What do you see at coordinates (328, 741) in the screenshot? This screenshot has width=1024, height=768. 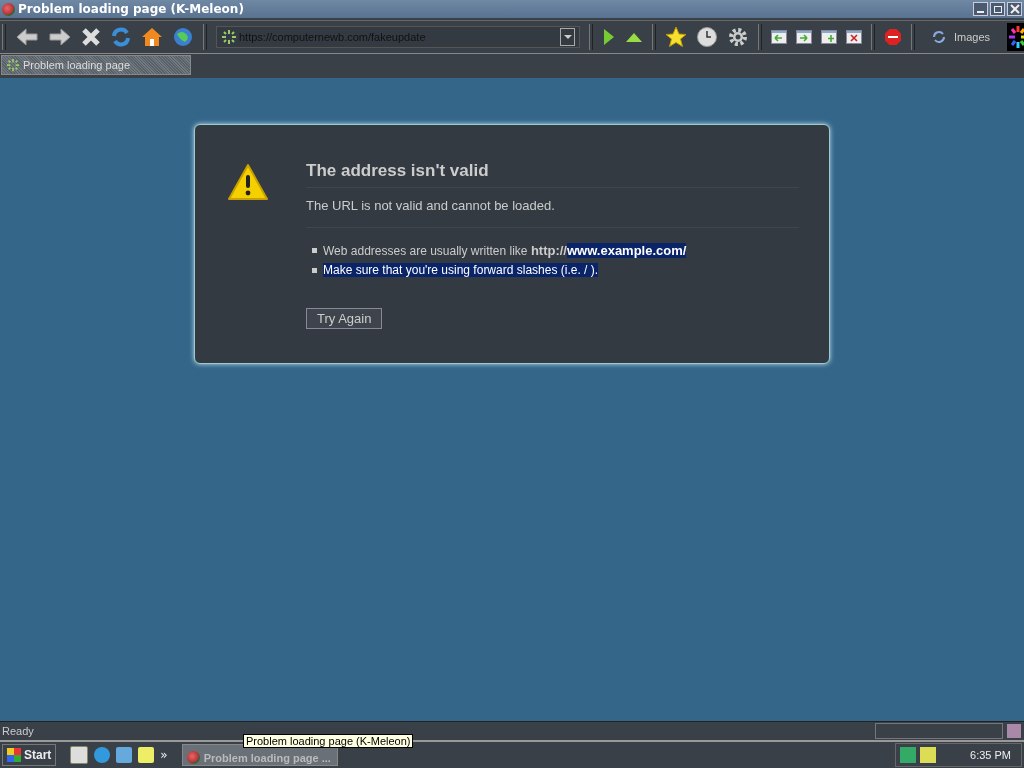 I see `tooltip: Problem loading page (K-Meleon)` at bounding box center [328, 741].